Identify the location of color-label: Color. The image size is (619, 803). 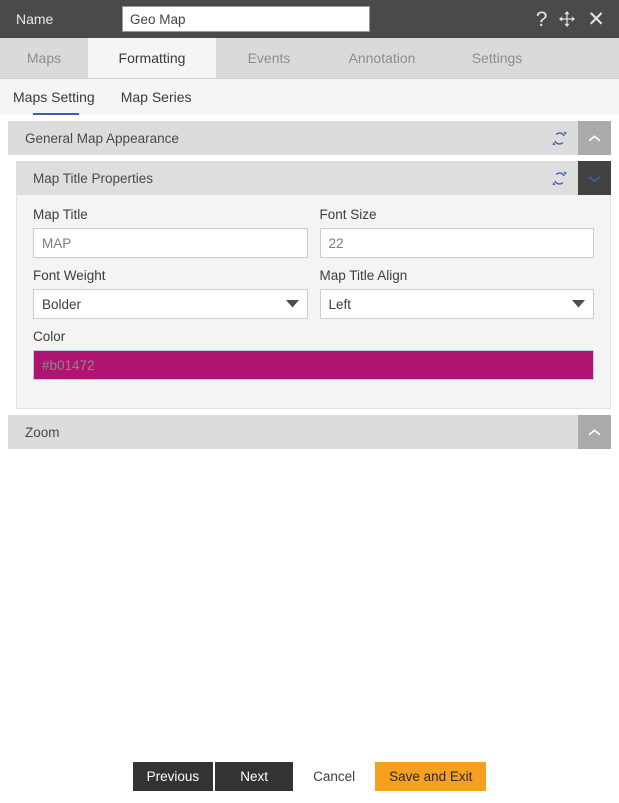
(49, 336).